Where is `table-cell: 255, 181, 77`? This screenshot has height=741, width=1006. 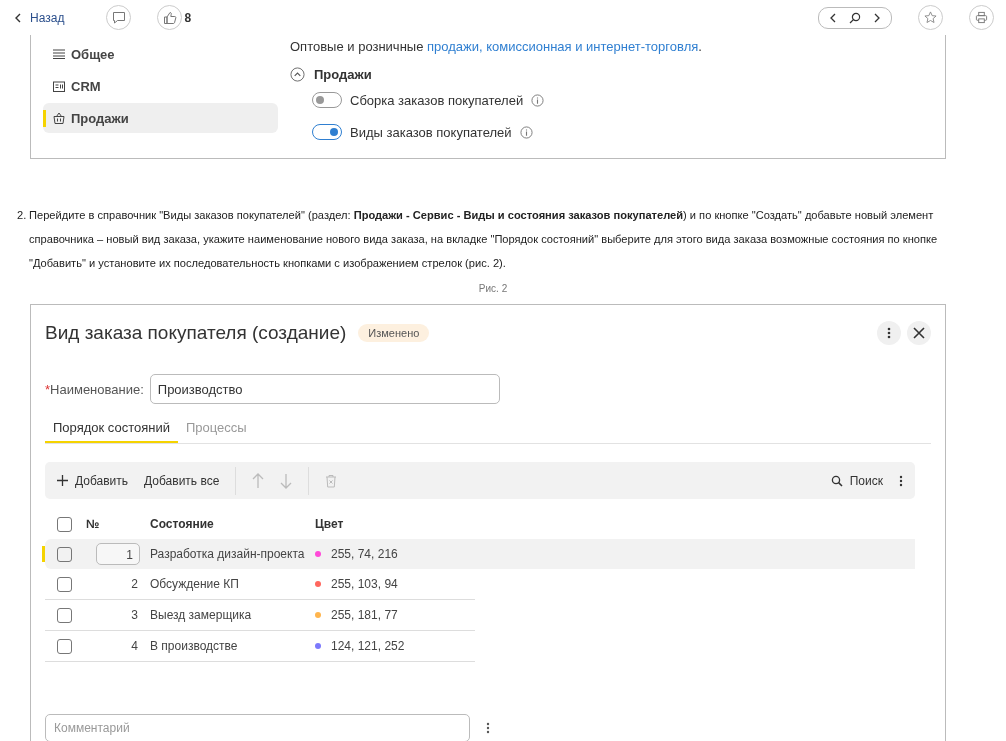 table-cell: 255, 181, 77 is located at coordinates (364, 615).